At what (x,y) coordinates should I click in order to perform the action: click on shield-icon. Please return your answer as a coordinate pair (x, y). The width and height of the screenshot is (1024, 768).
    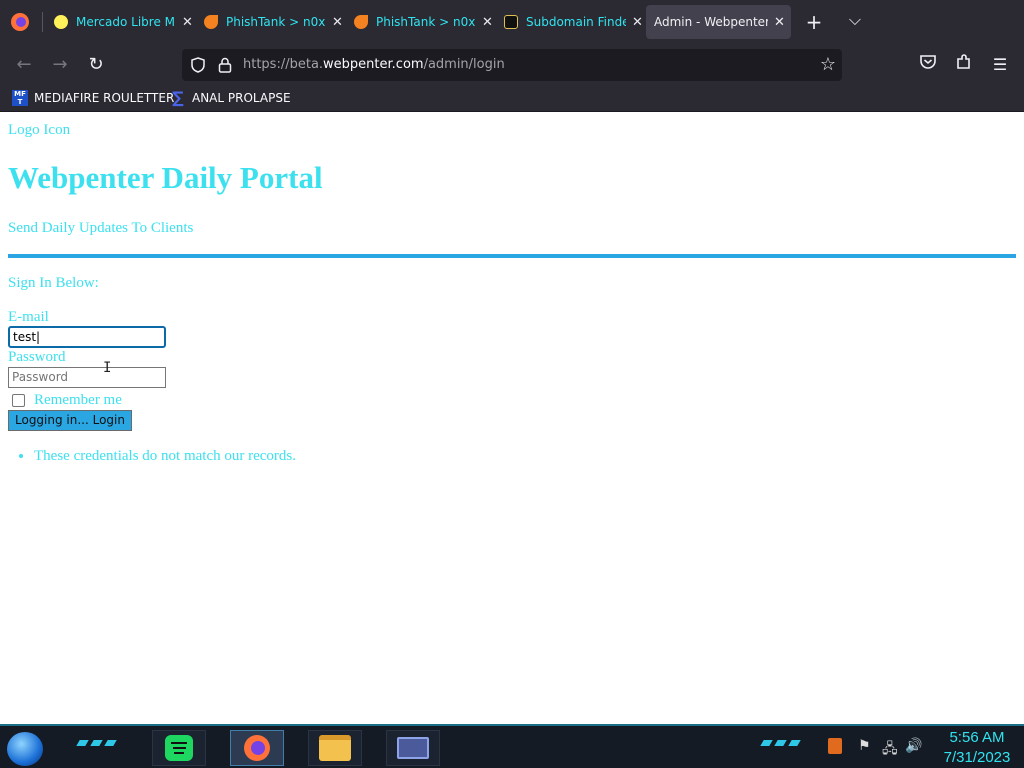
    Looking at the image, I should click on (198, 65).